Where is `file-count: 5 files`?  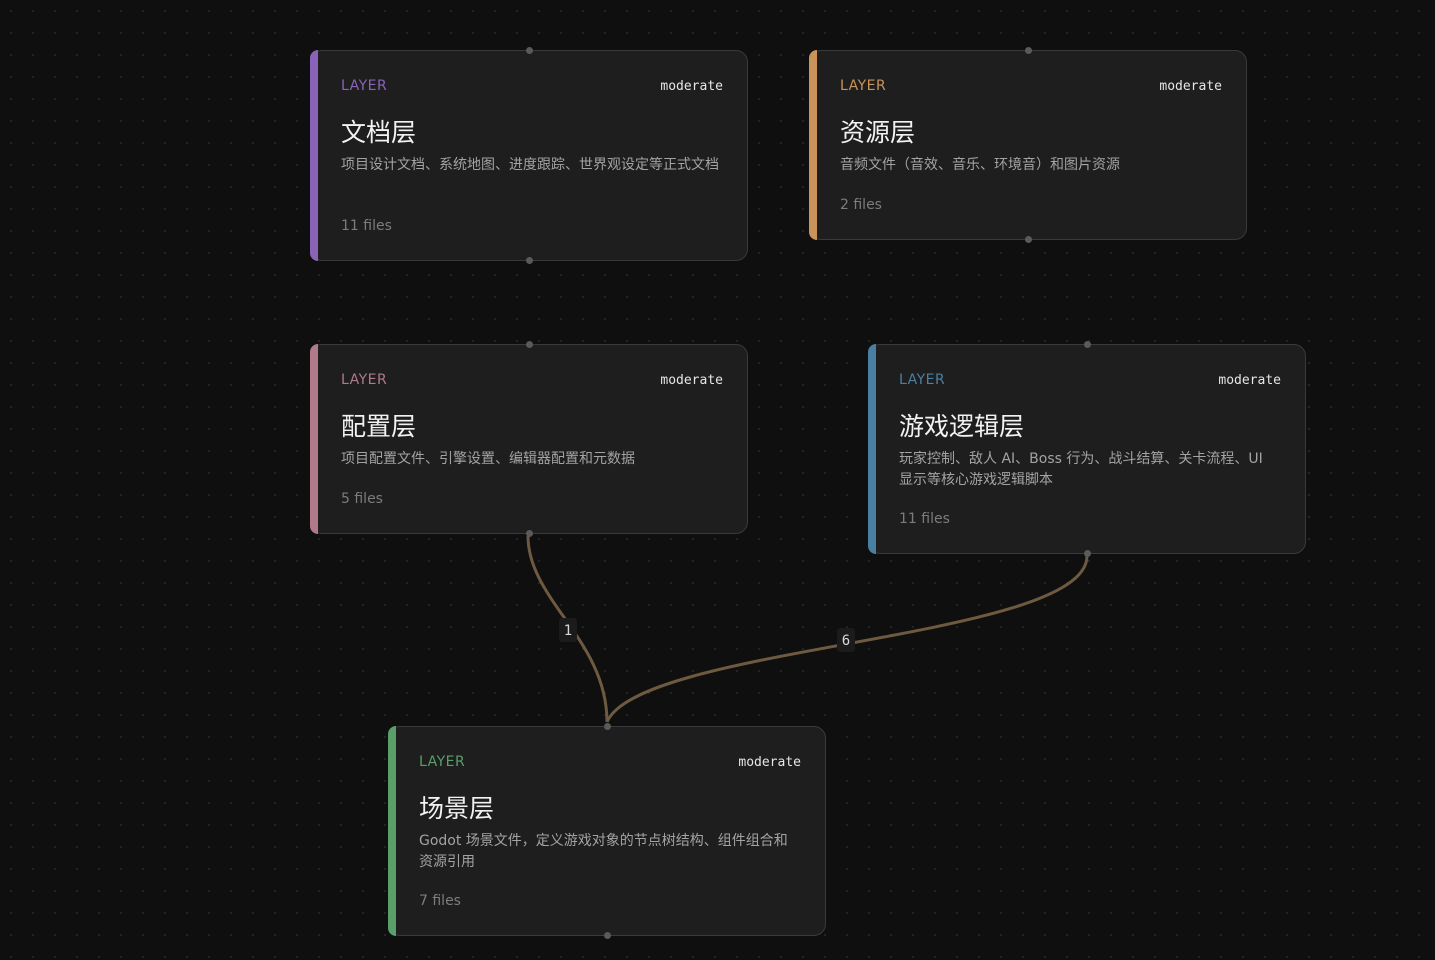 file-count: 5 files is located at coordinates (362, 499).